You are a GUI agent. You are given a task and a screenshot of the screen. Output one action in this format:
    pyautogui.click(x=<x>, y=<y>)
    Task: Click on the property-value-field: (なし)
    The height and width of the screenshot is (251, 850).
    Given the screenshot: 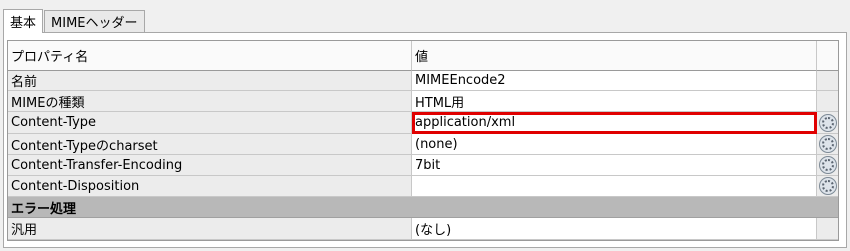 What is the action you would take?
    pyautogui.click(x=614, y=229)
    